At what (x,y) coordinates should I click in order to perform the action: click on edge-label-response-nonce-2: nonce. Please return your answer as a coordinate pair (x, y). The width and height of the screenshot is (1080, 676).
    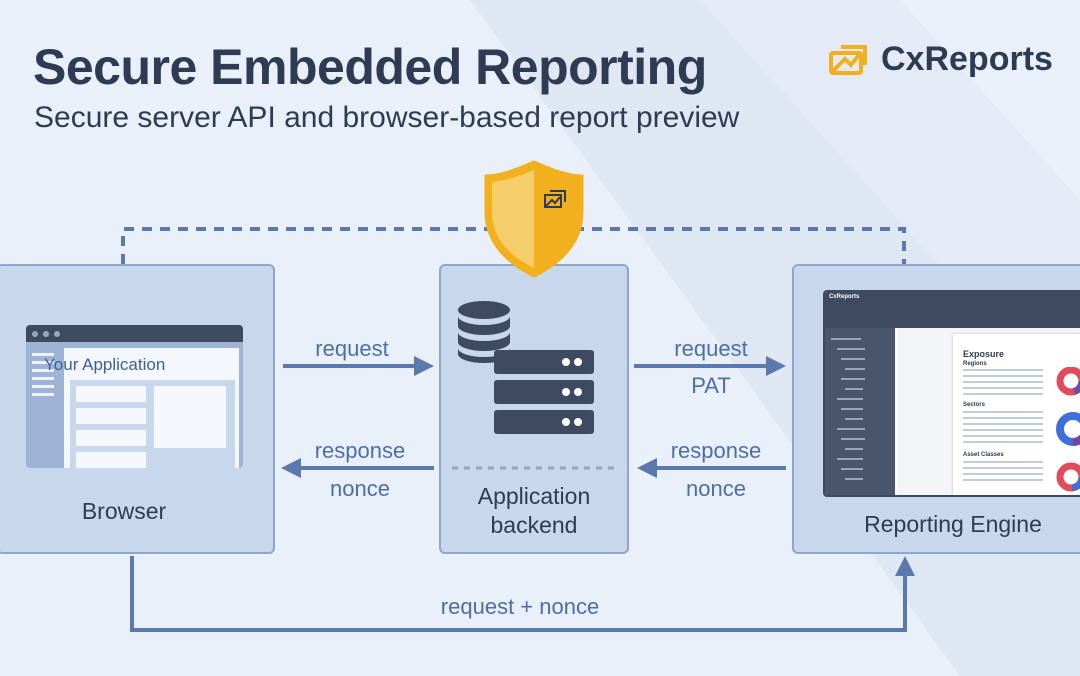
    Looking at the image, I should click on (716, 488).